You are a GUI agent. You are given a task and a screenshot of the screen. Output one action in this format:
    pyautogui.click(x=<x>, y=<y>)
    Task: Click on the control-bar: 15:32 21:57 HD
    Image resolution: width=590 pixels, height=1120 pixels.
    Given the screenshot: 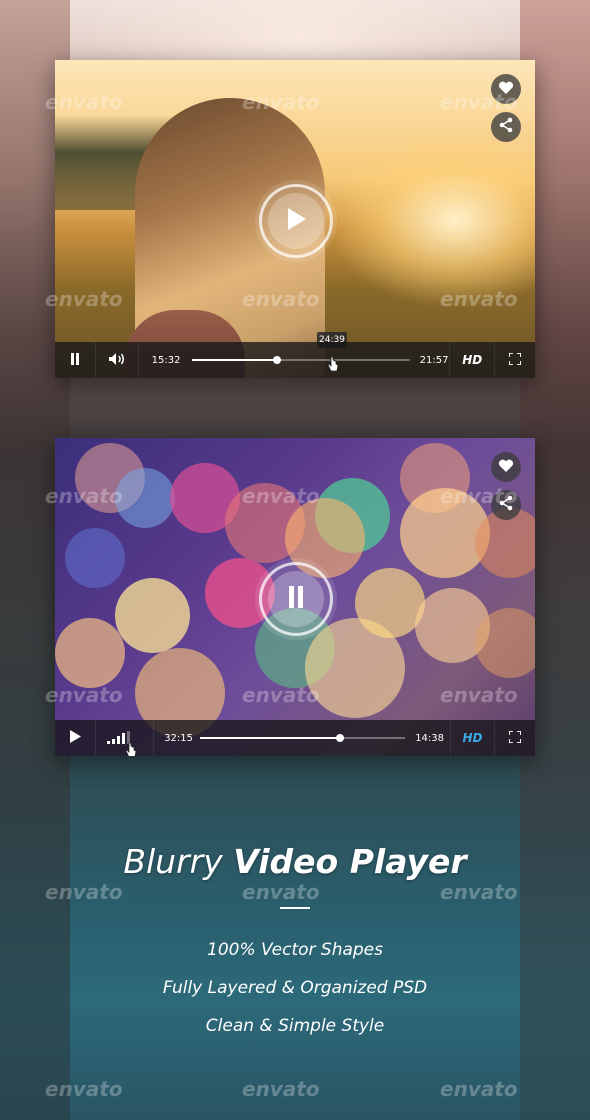 What is the action you would take?
    pyautogui.click(x=295, y=360)
    